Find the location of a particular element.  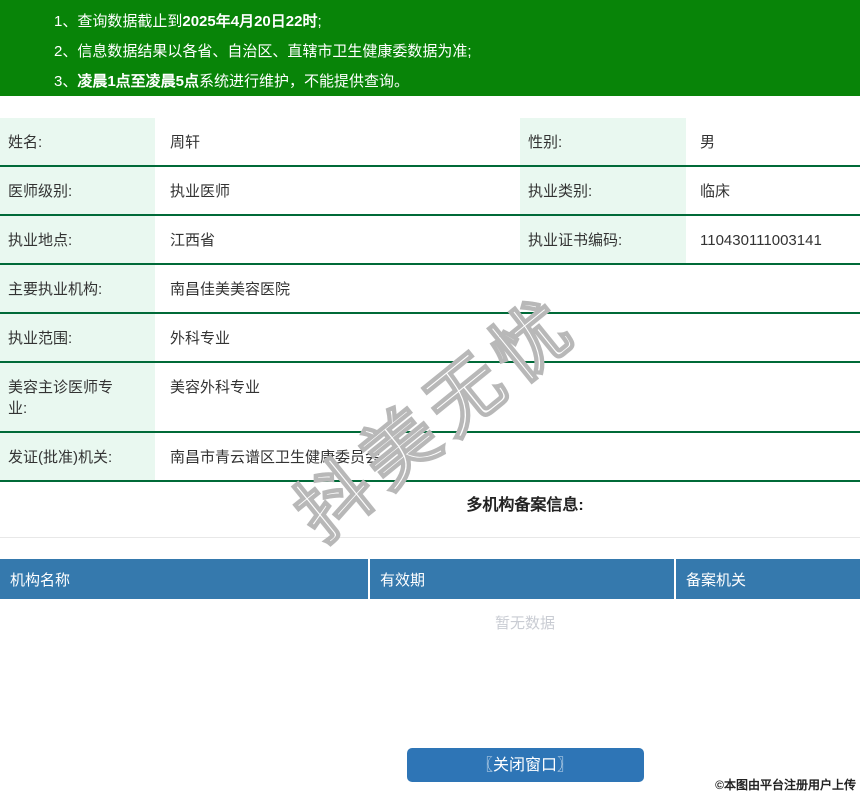

notice-line-number: 2、 is located at coordinates (66, 51).